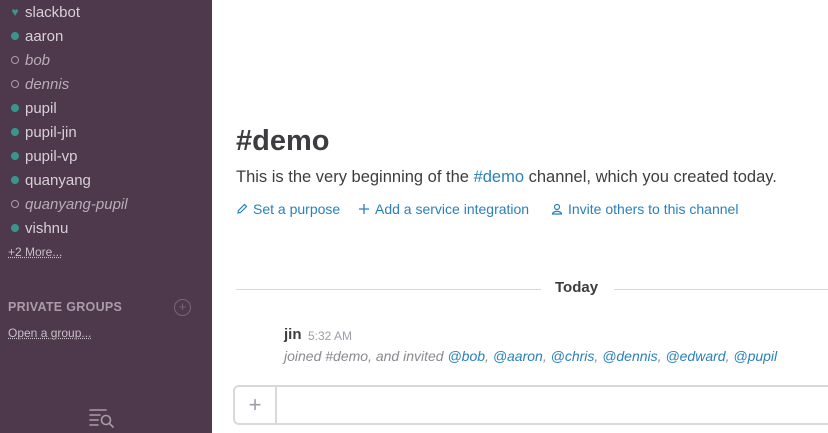 This screenshot has width=828, height=433. What do you see at coordinates (355, 177) in the screenshot?
I see `intro-text-start: This is the very beginning of the` at bounding box center [355, 177].